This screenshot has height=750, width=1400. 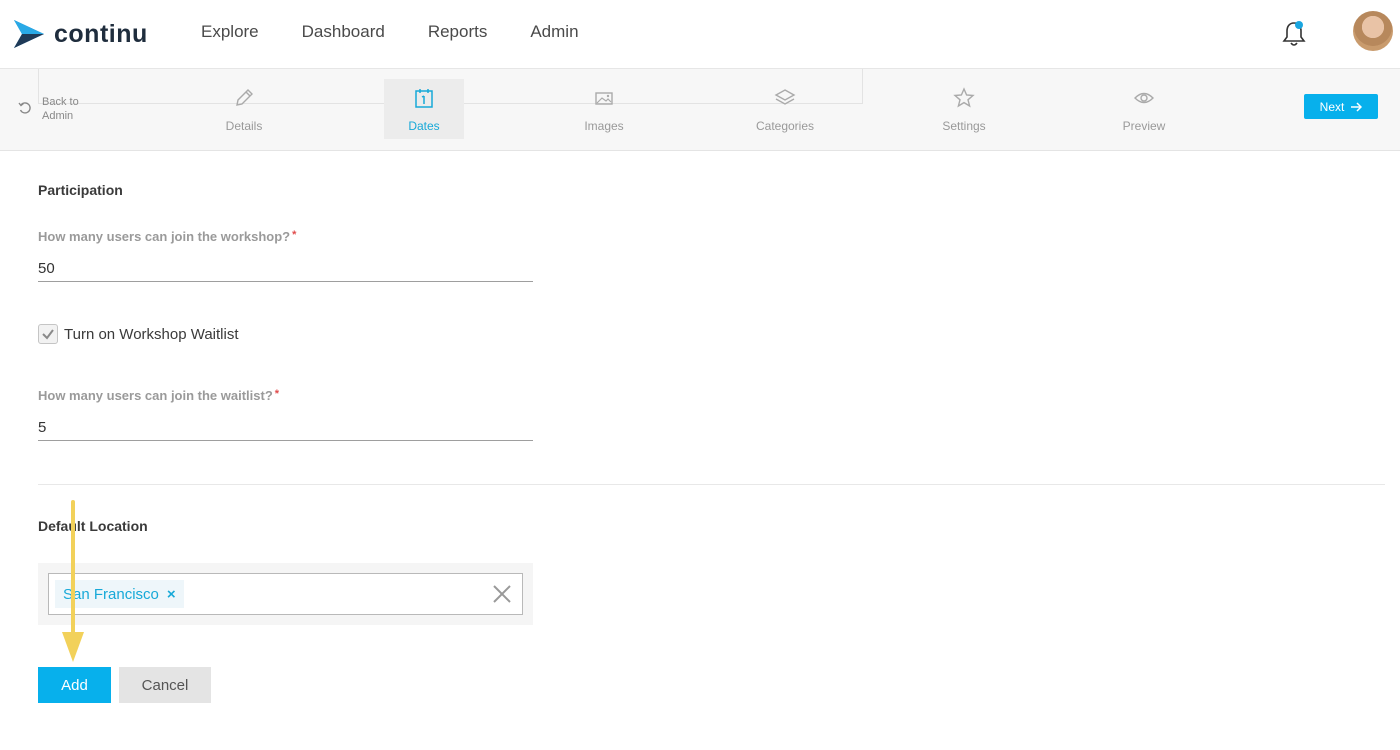 What do you see at coordinates (554, 32) in the screenshot?
I see `nav-item-admin: Admin` at bounding box center [554, 32].